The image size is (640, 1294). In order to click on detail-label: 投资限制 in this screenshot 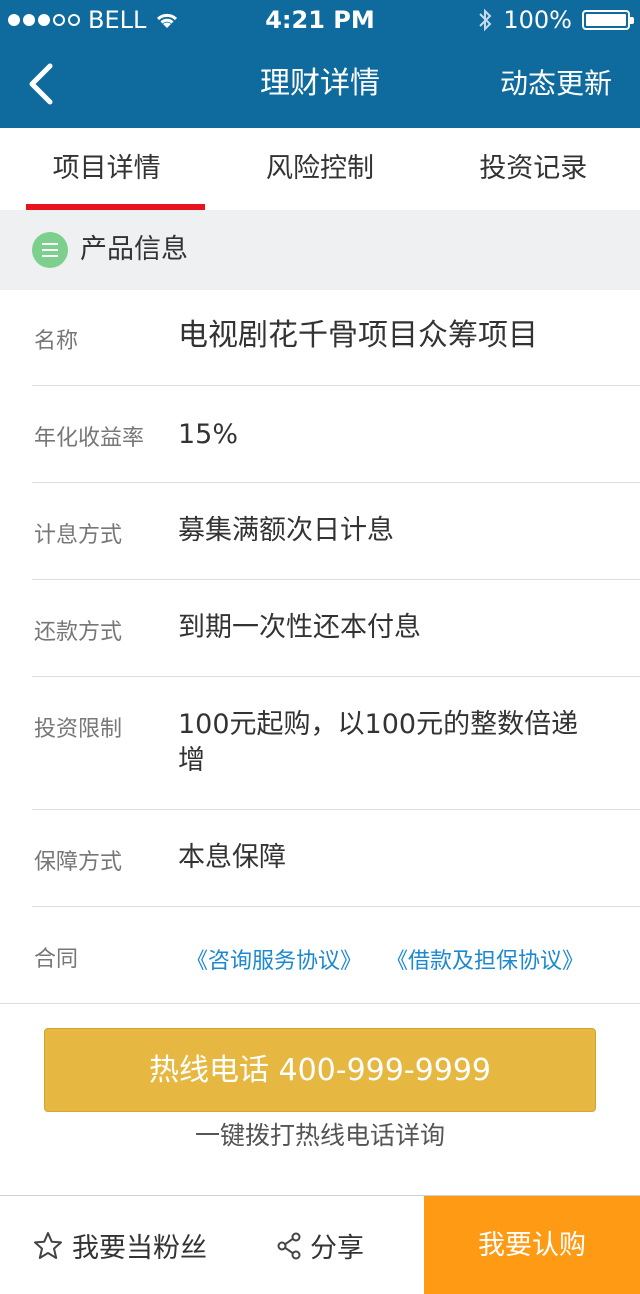, I will do `click(78, 729)`.